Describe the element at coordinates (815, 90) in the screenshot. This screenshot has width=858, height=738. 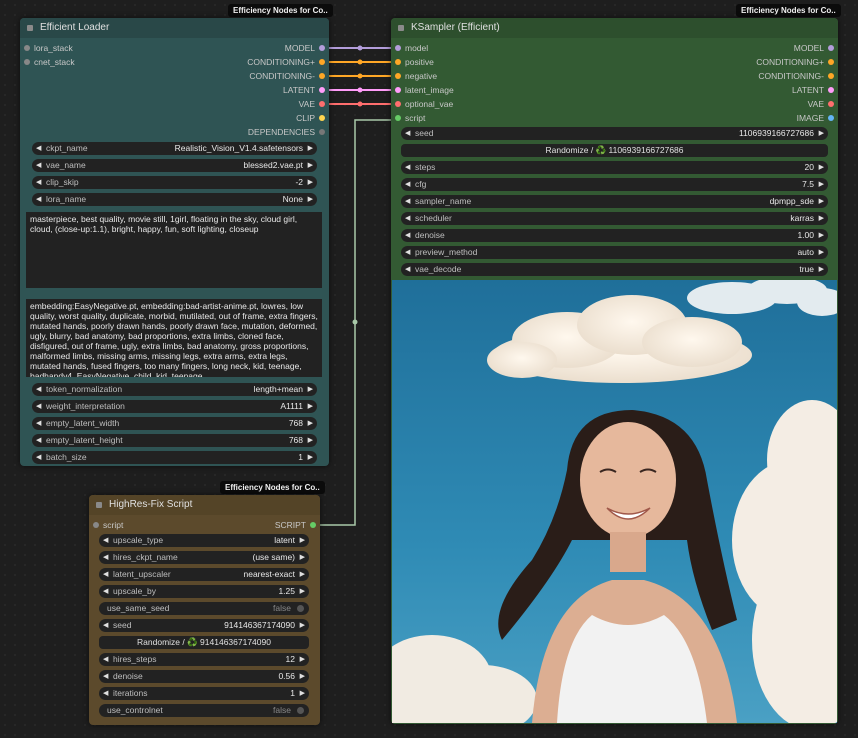
I see `ksampler-output-latent: LATENT` at that location.